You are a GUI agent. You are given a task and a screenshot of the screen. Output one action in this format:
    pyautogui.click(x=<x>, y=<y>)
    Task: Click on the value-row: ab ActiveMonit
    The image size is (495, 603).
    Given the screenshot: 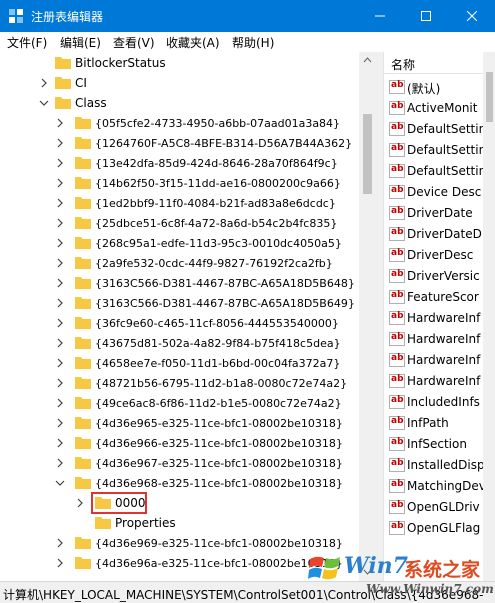 What is the action you would take?
    pyautogui.click(x=439, y=108)
    